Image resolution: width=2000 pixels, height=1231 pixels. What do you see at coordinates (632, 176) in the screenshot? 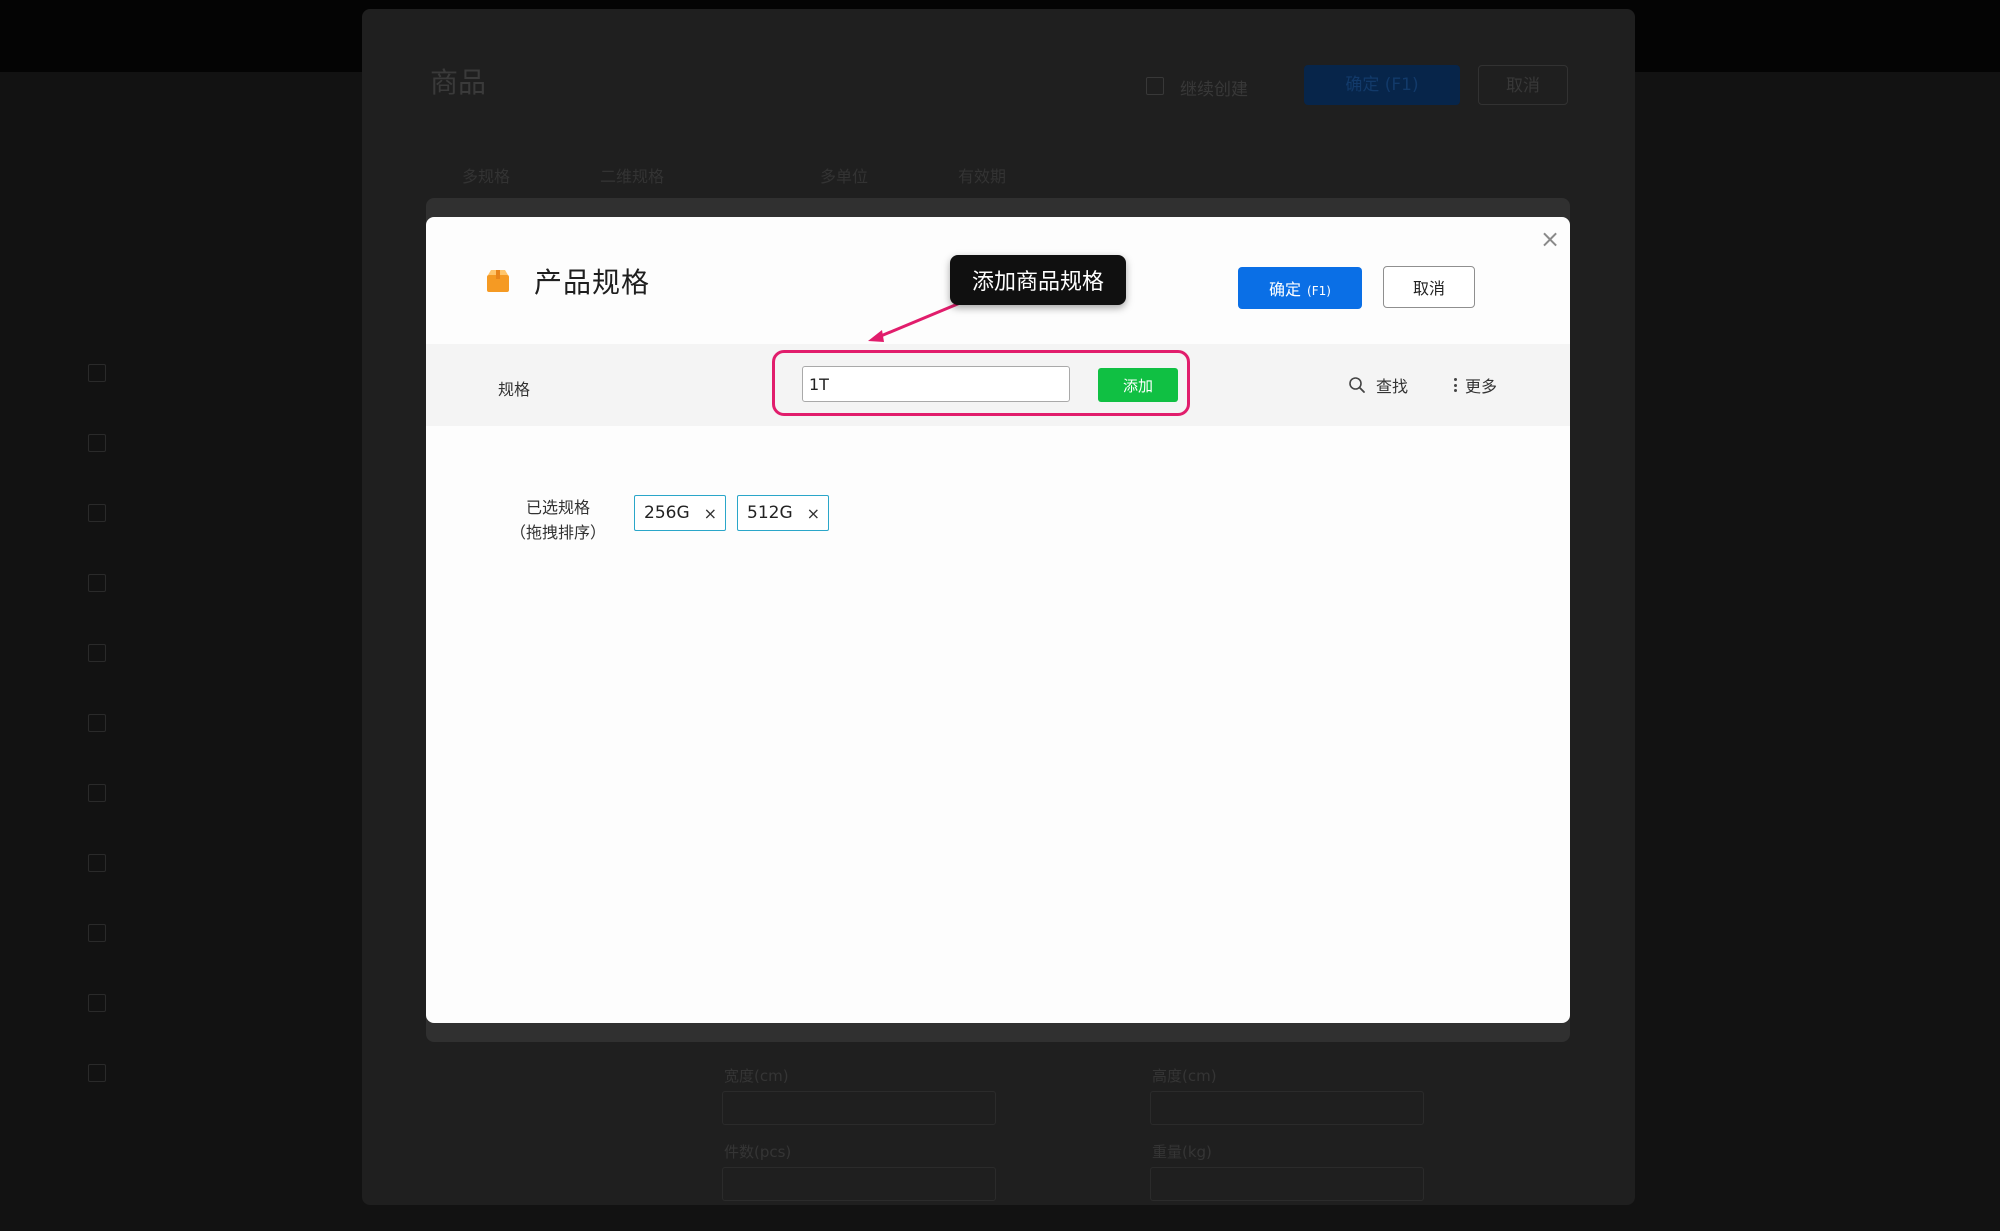
I see `parent-tab: 二维规格` at bounding box center [632, 176].